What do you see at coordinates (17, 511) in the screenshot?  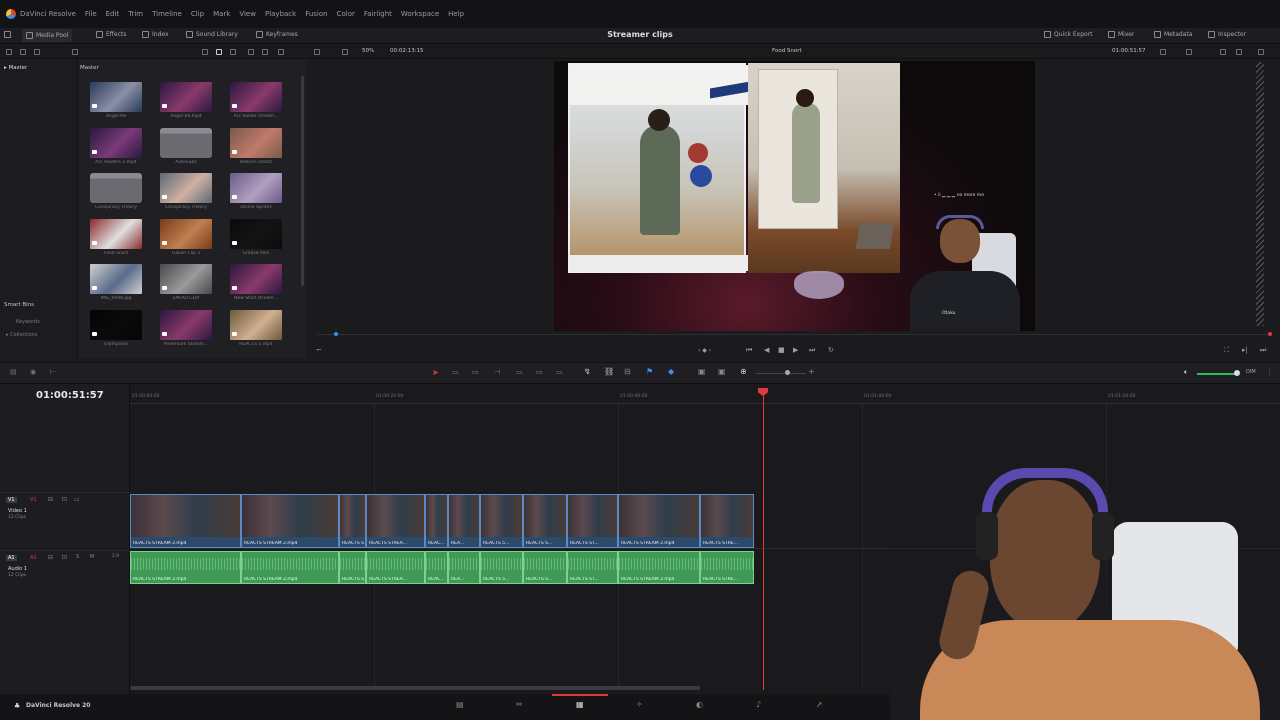 I see `video-track-name: Video 1` at bounding box center [17, 511].